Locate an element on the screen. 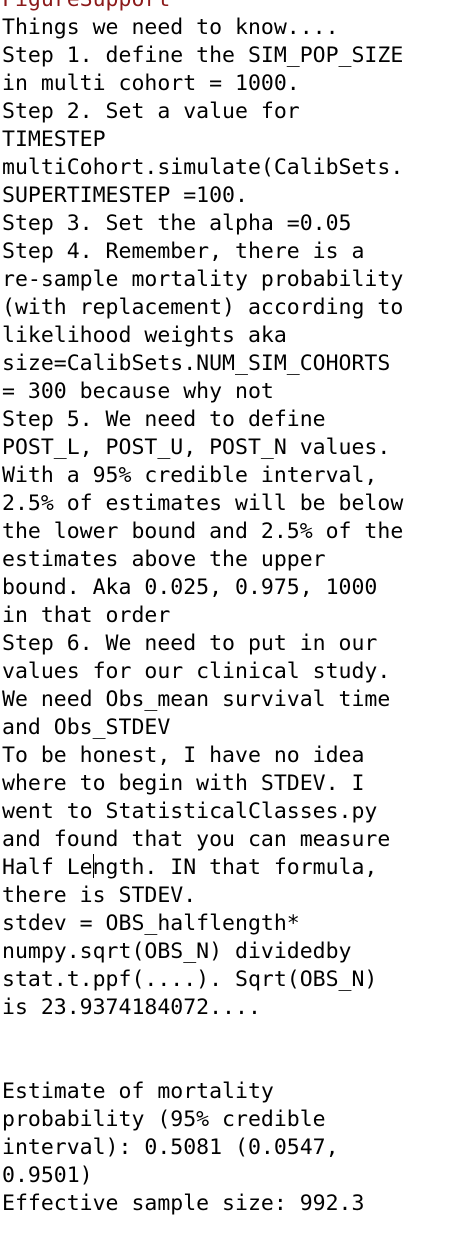  text-line: and found that you can measure is located at coordinates (196, 839).